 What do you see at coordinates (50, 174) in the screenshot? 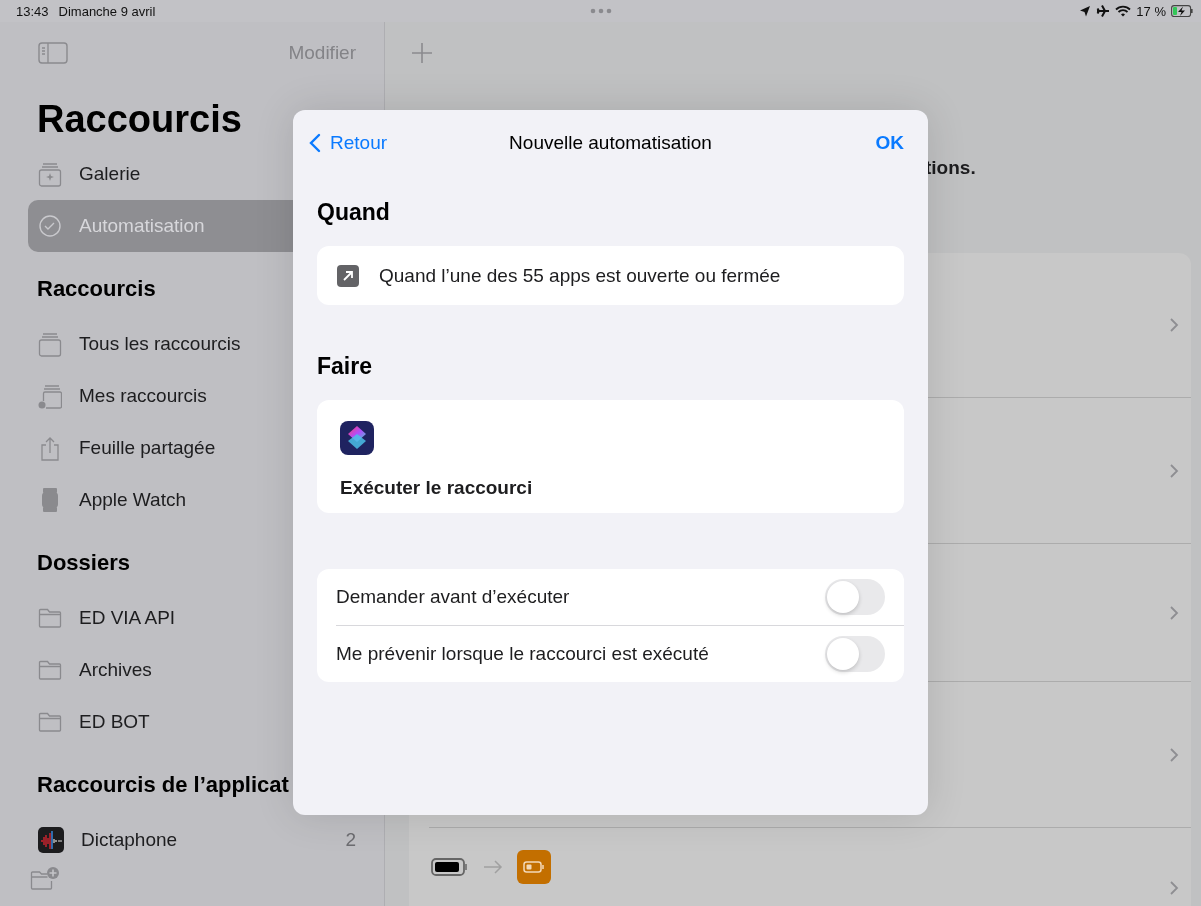
I see `gallery-icon` at bounding box center [50, 174].